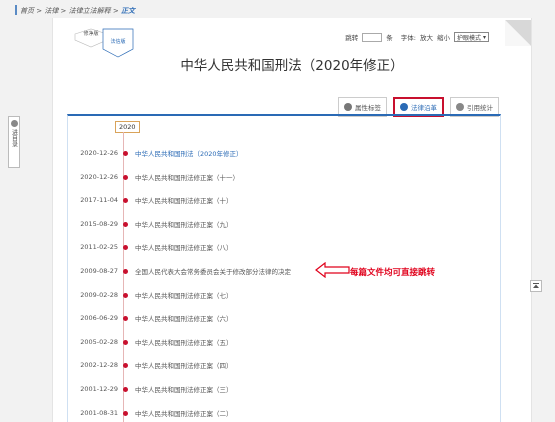 Image resolution: width=555 pixels, height=422 pixels. I want to click on zoom-out-button: 缩小, so click(443, 37).